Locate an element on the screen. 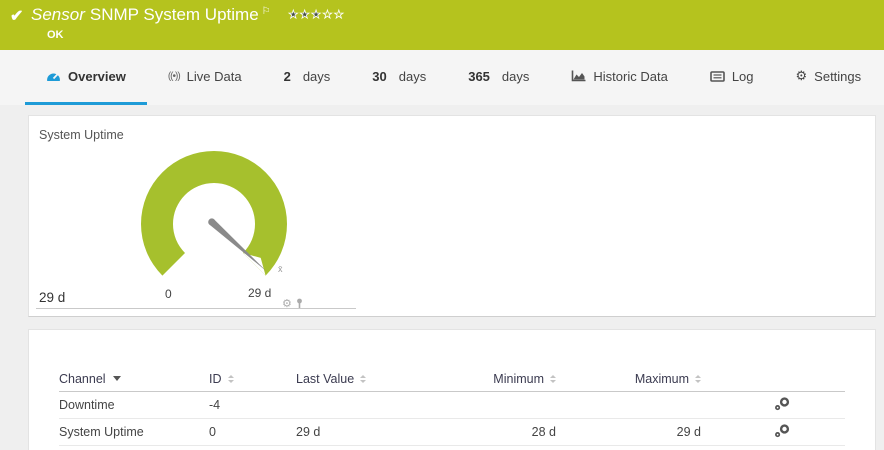 The width and height of the screenshot is (884, 450). channel-minimum: 28 d is located at coordinates (543, 432).